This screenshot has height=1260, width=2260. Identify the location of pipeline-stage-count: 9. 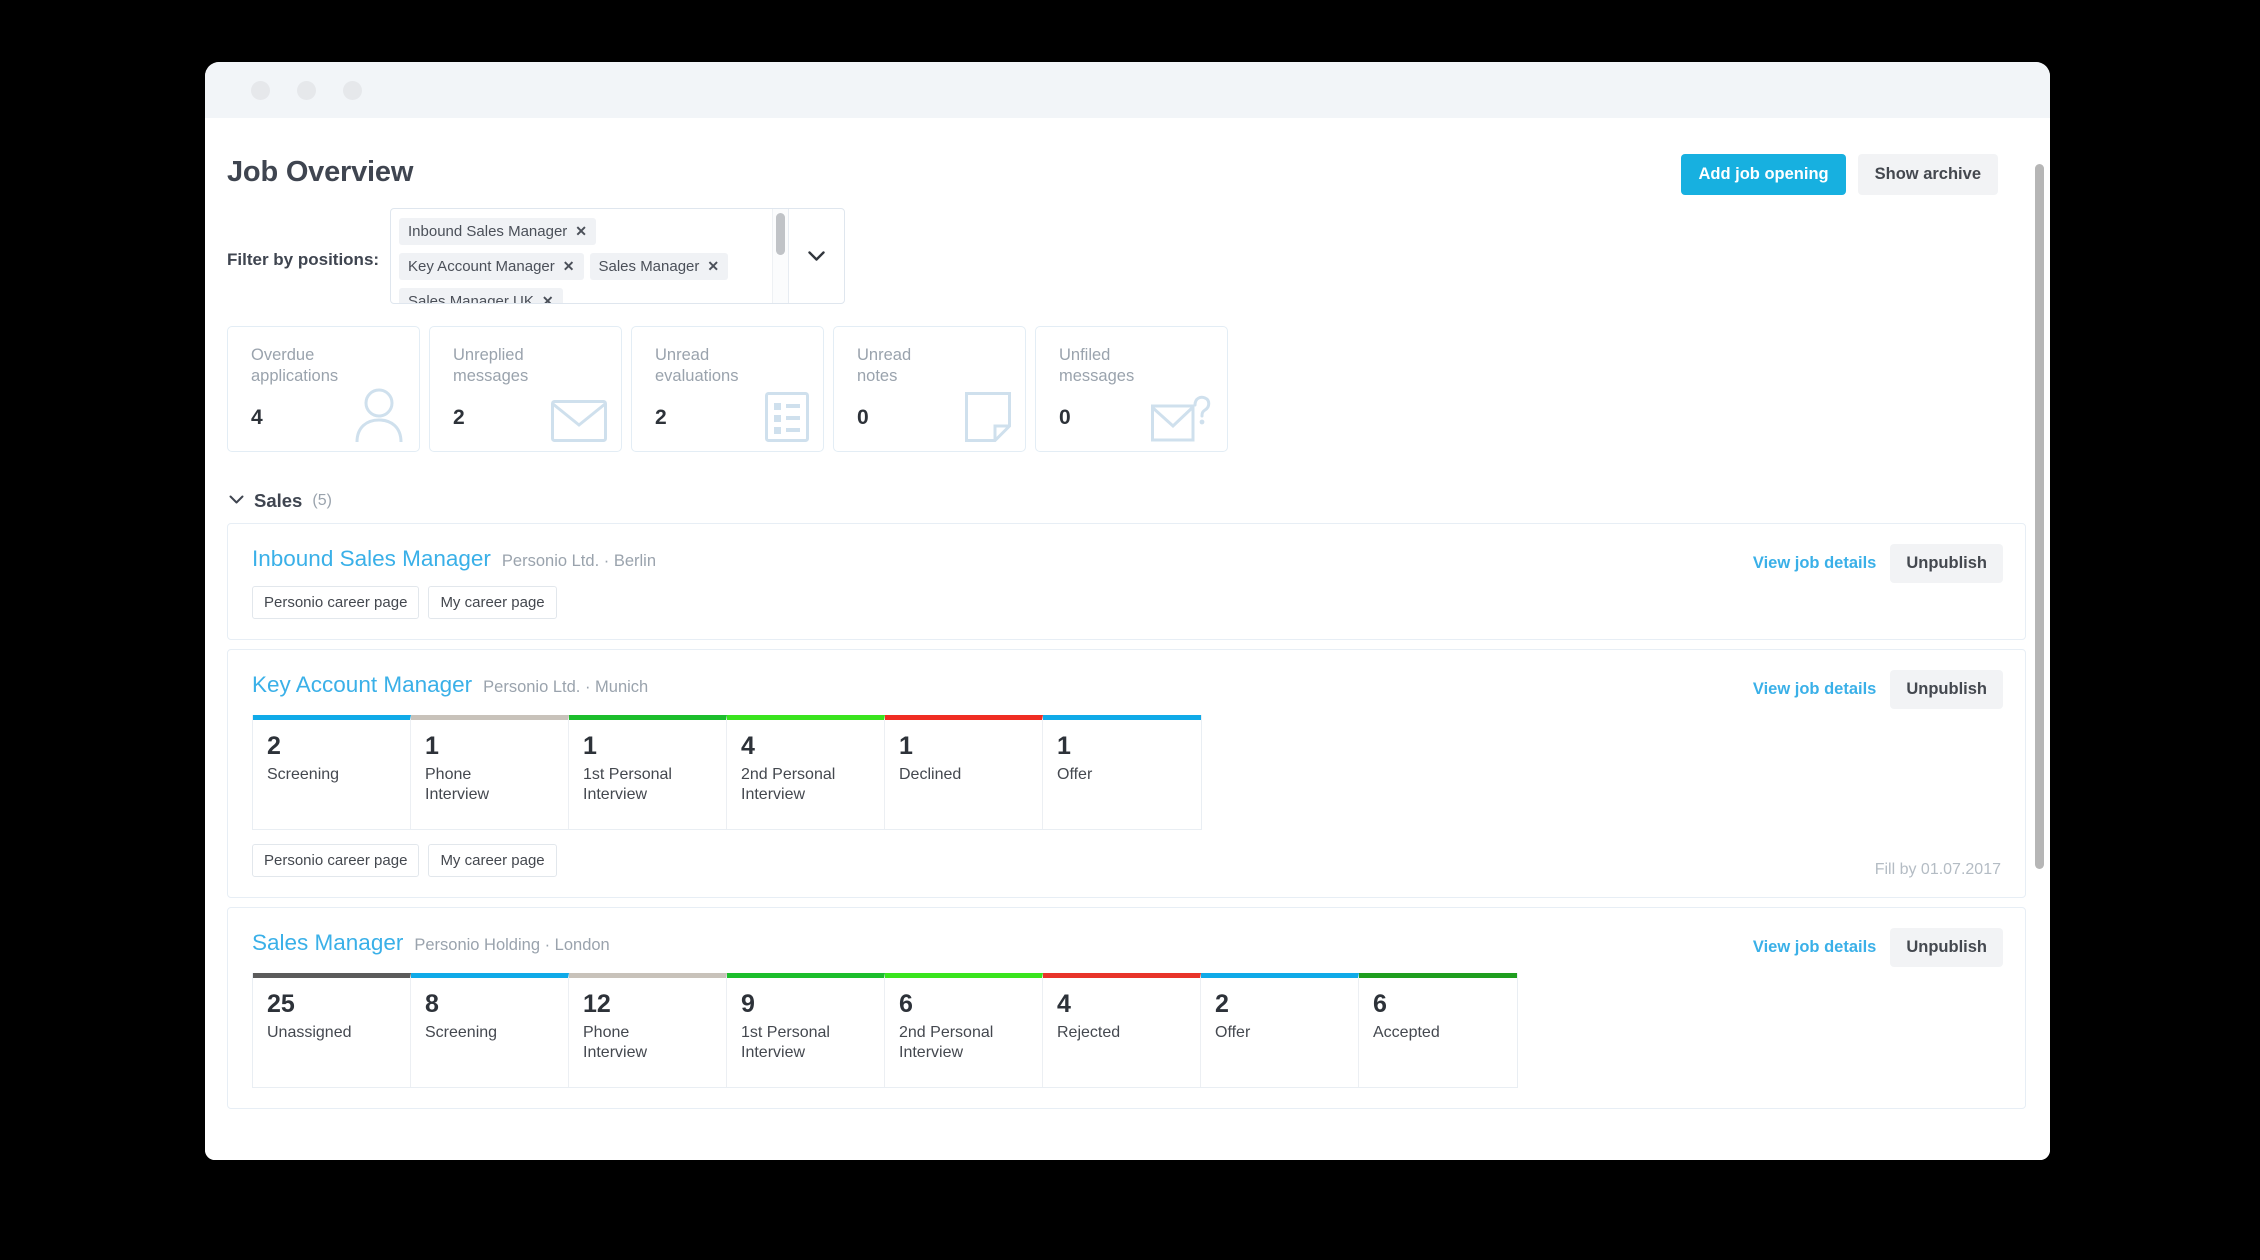
(748, 1004).